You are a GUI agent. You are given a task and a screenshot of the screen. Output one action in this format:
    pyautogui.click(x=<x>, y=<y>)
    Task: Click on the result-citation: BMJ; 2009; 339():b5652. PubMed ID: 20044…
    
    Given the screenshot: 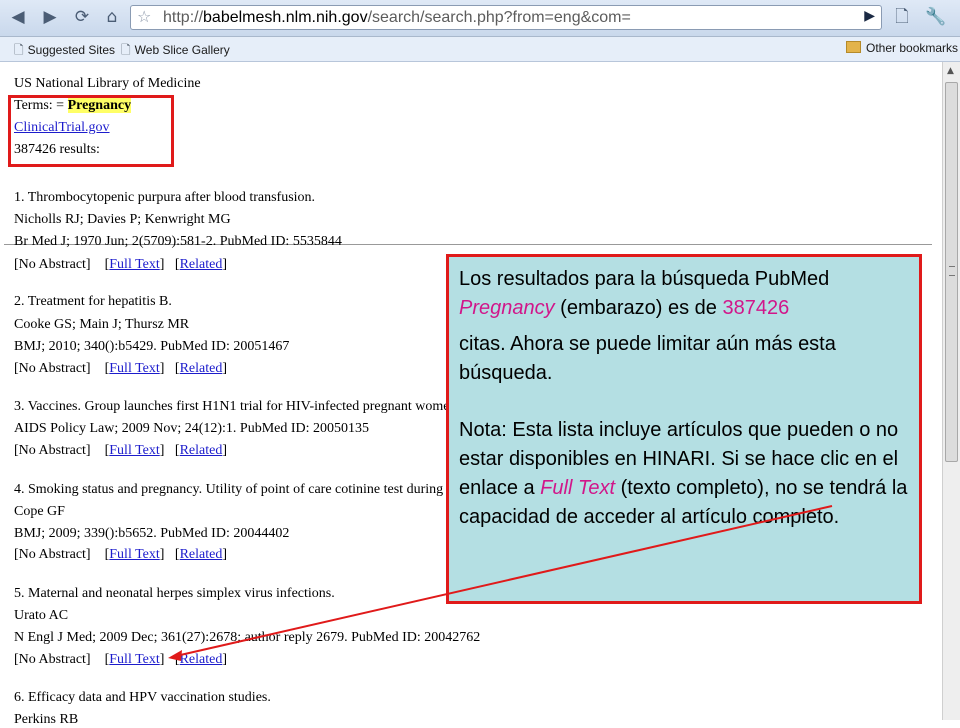 What is the action you would take?
    pyautogui.click(x=152, y=533)
    